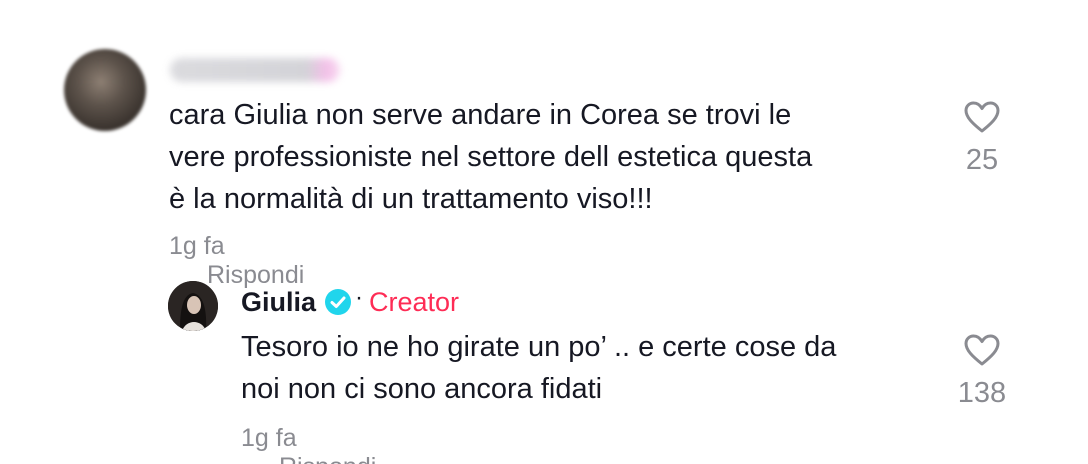 The width and height of the screenshot is (1088, 464). What do you see at coordinates (982, 160) in the screenshot?
I see `comment-like-count: 25` at bounding box center [982, 160].